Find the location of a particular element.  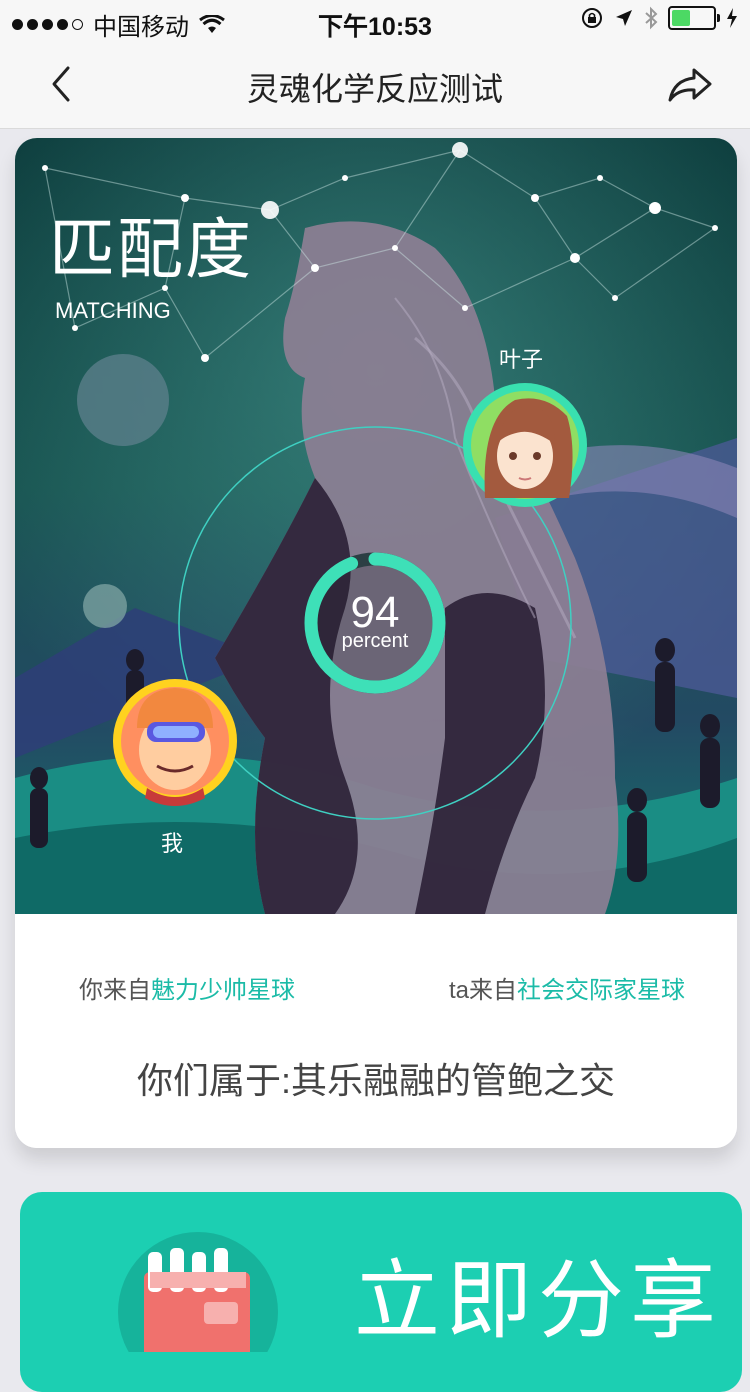

partner-origin-planet: 社会交际家星球 is located at coordinates (601, 990).